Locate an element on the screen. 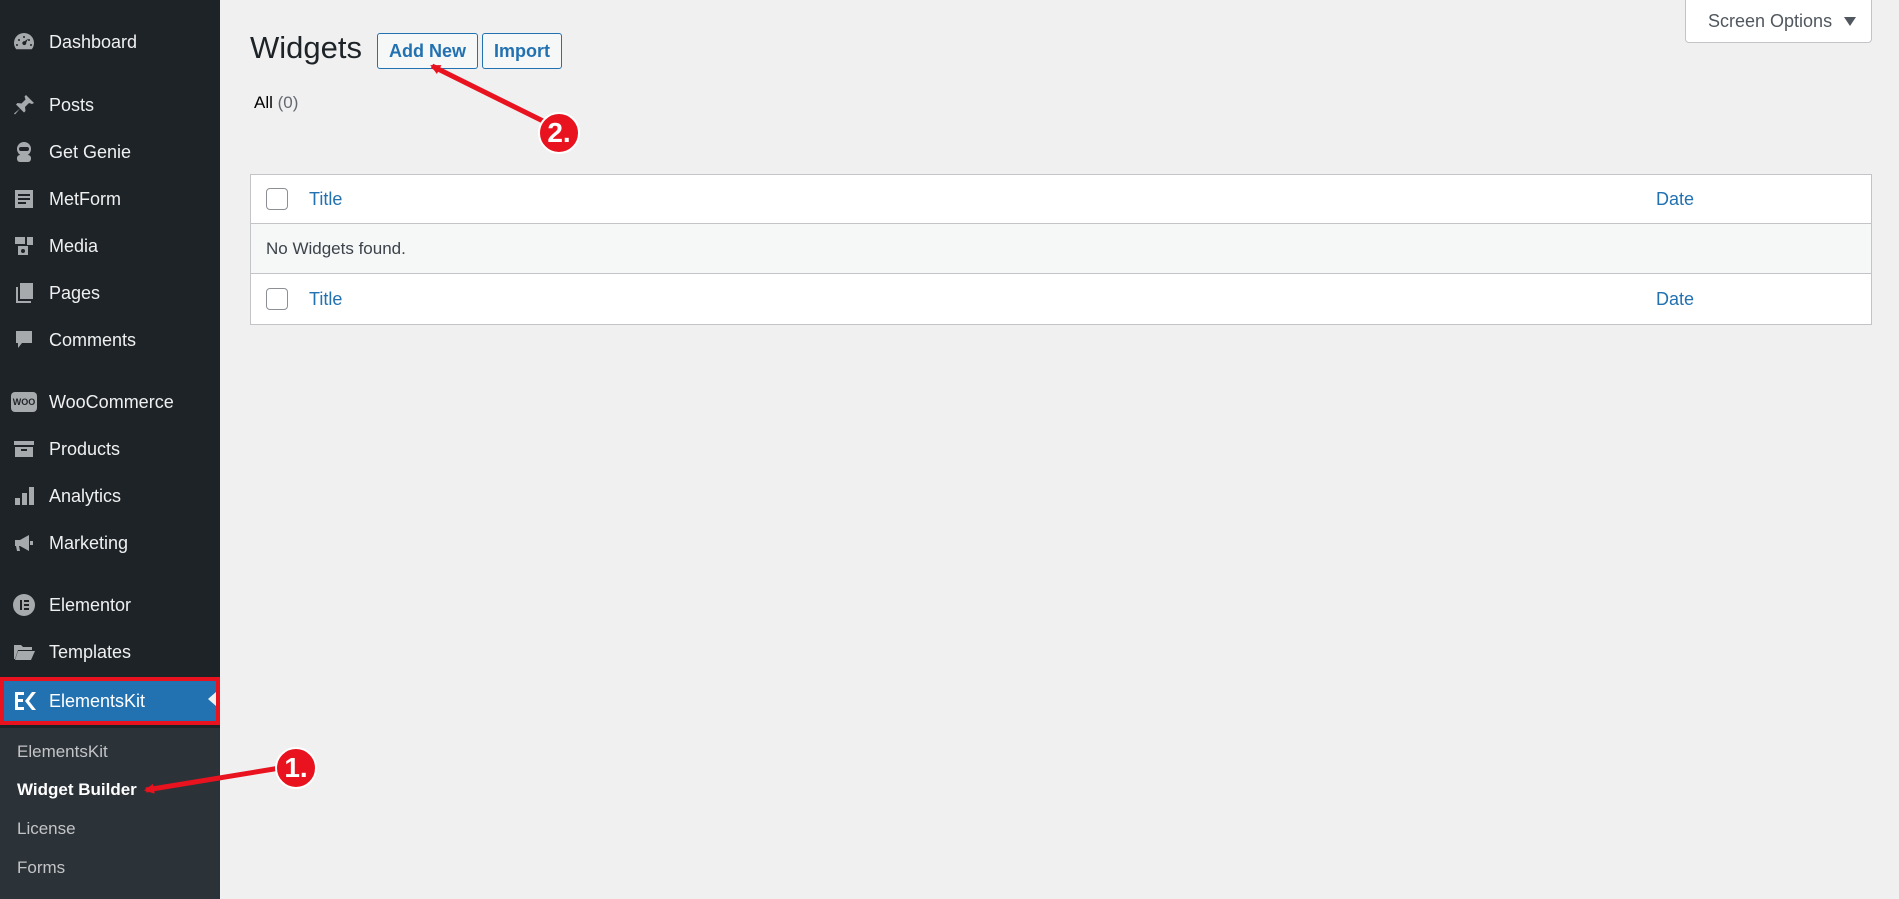 The image size is (1899, 899). menu-label: MetForm is located at coordinates (85, 198).